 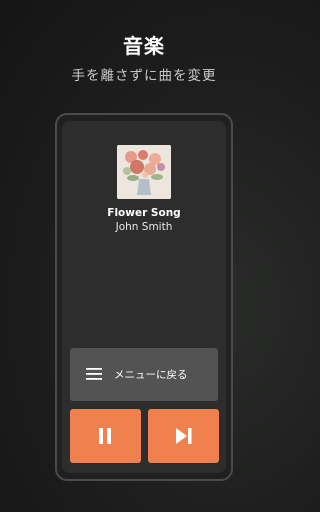 I want to click on artist-name: John Smith, so click(x=144, y=227).